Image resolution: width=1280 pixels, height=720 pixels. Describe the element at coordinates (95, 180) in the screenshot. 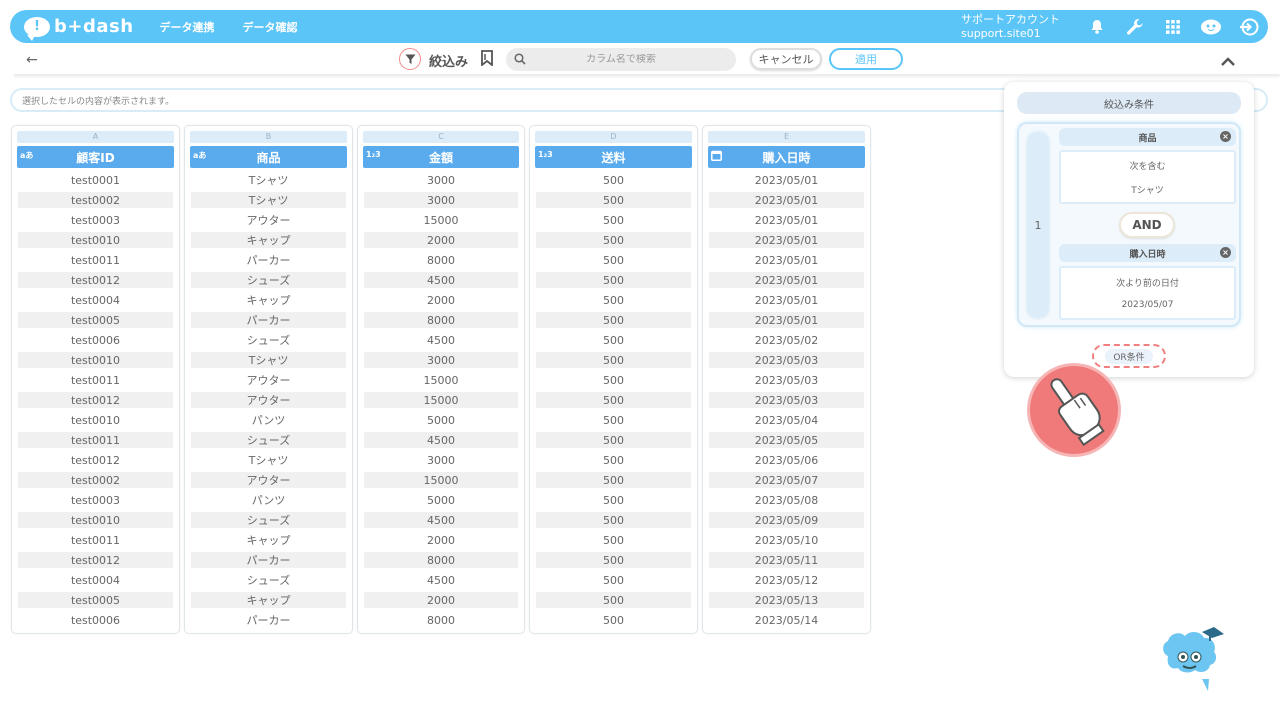

I see `table-cell: test0001` at that location.